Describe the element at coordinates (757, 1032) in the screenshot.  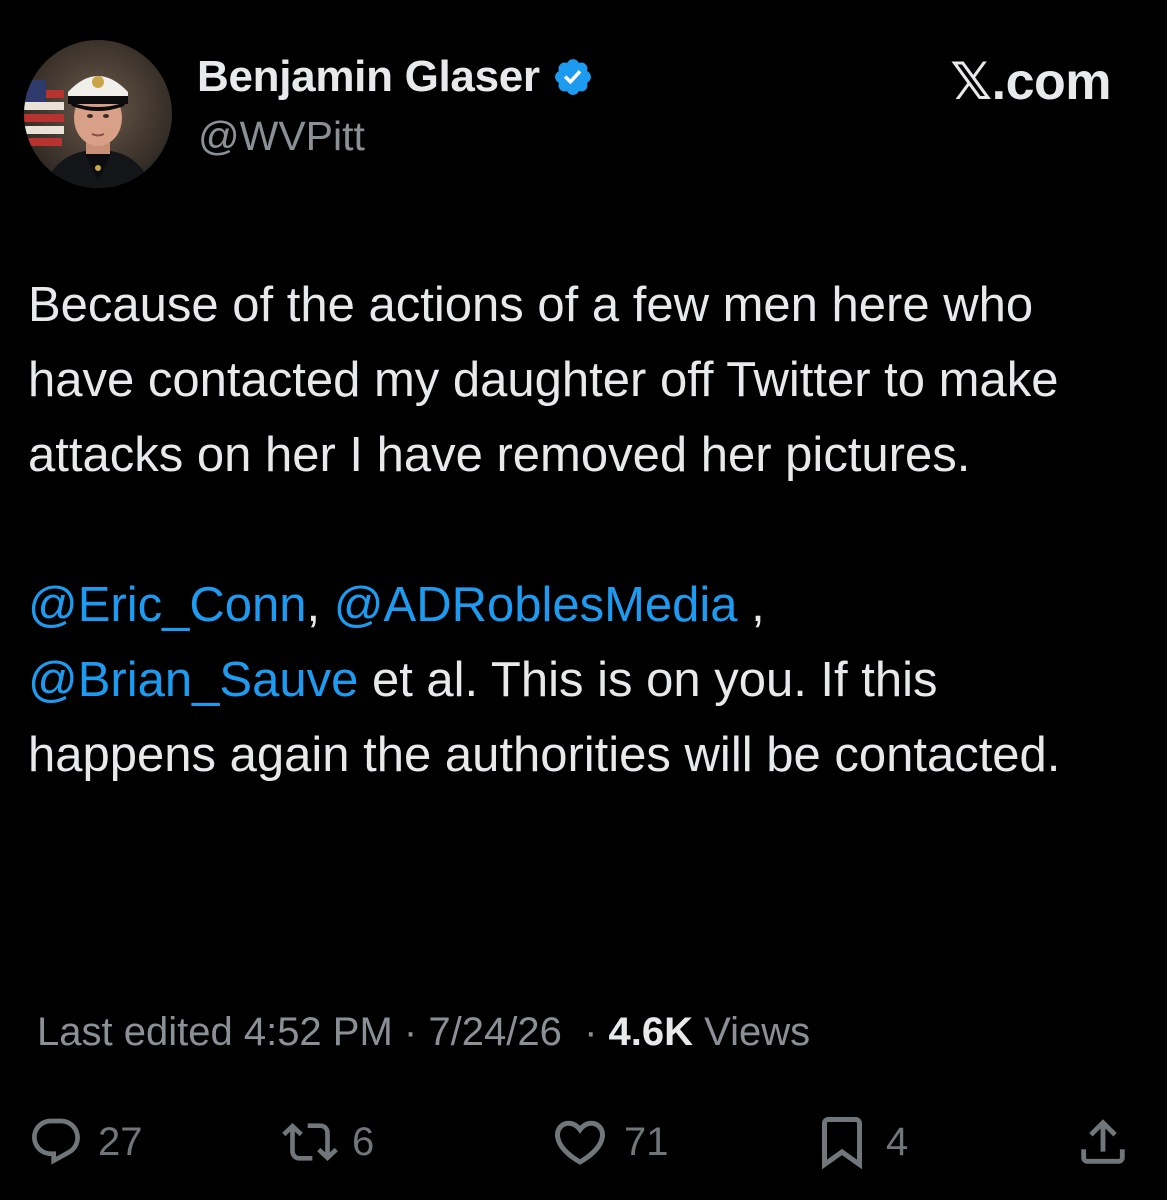
I see `views-label: Views` at that location.